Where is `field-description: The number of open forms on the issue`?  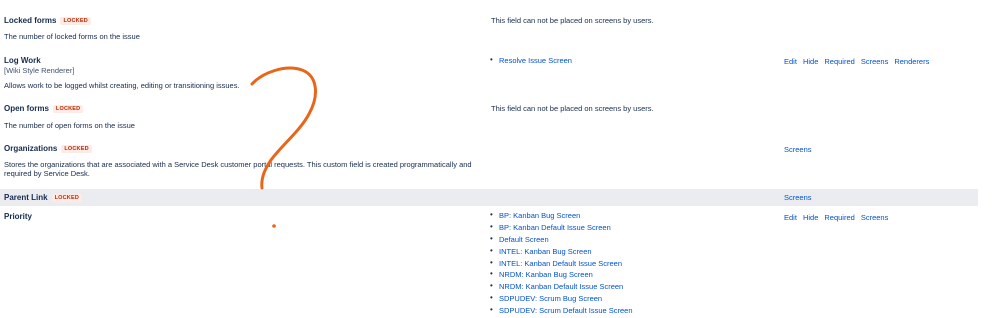
field-description: The number of open forms on the issue is located at coordinates (69, 125).